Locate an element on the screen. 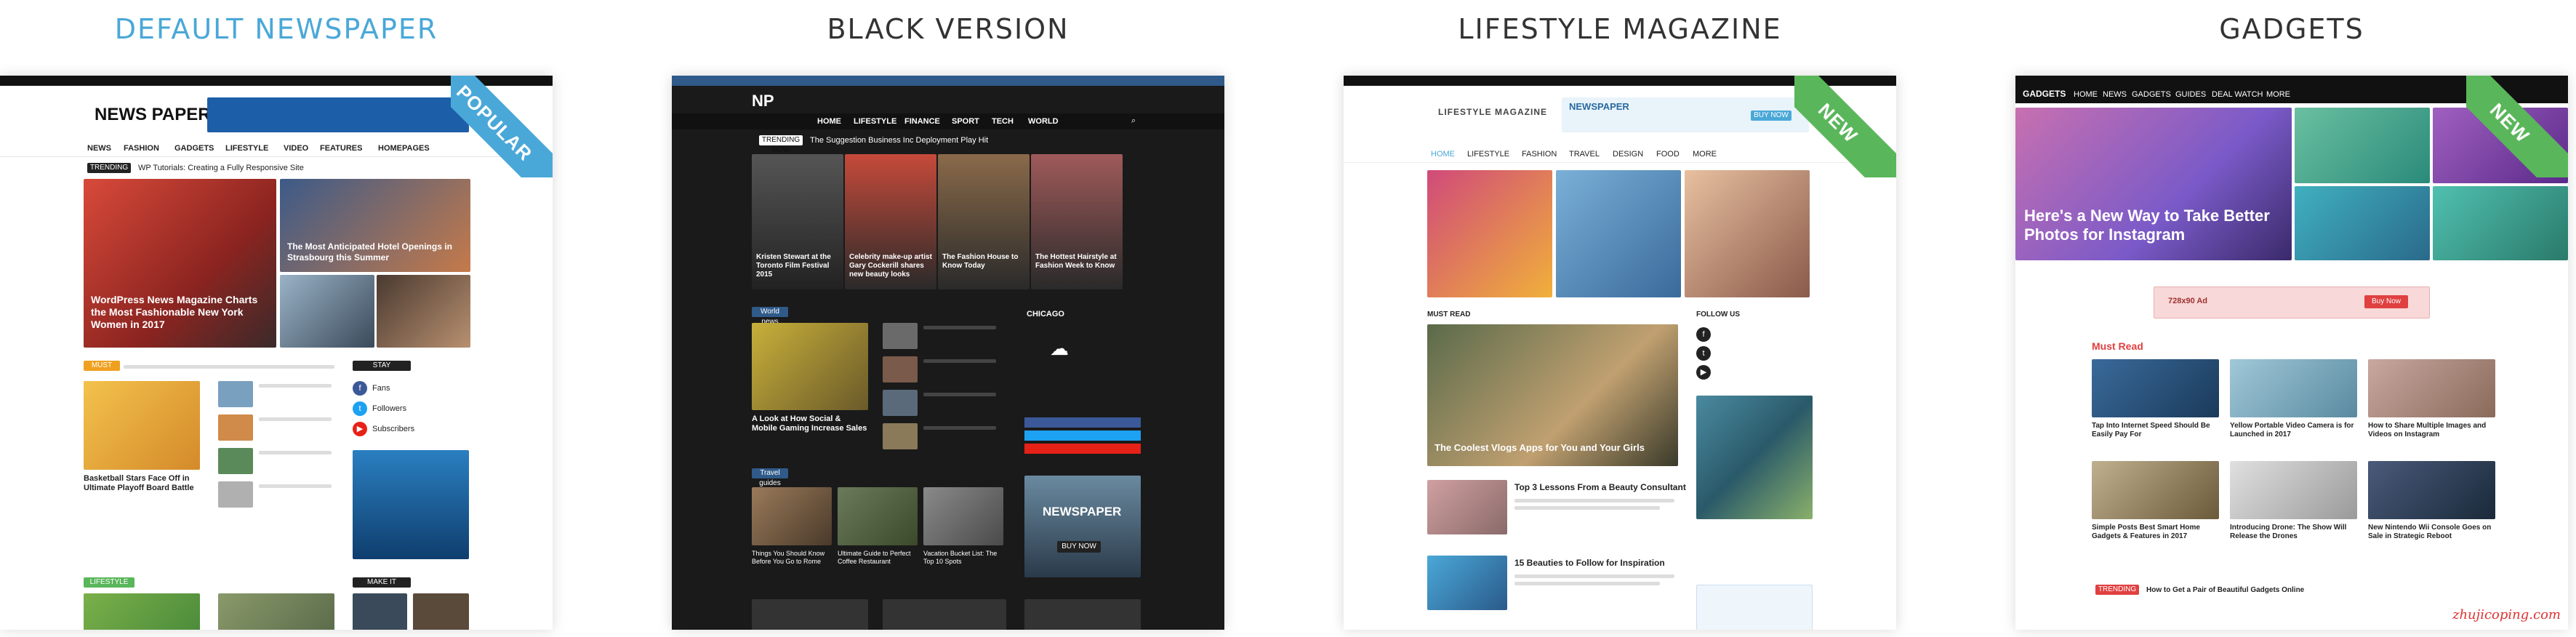  nav-item: FEATURES is located at coordinates (341, 148).